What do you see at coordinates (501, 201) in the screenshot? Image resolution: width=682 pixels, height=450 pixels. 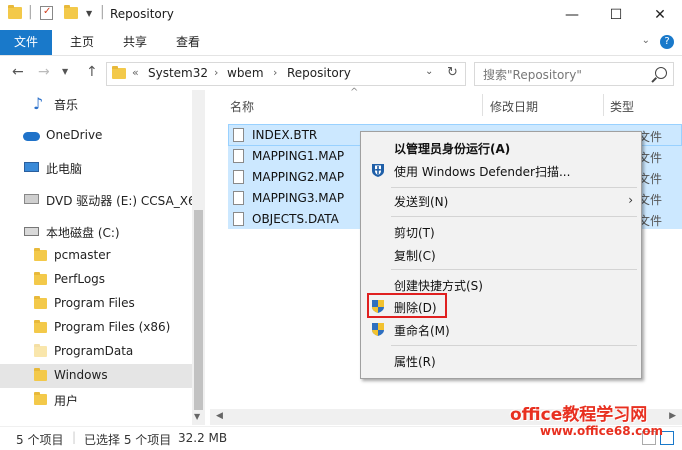 I see `menu-item-send-to: 发送到(N) ›` at bounding box center [501, 201].